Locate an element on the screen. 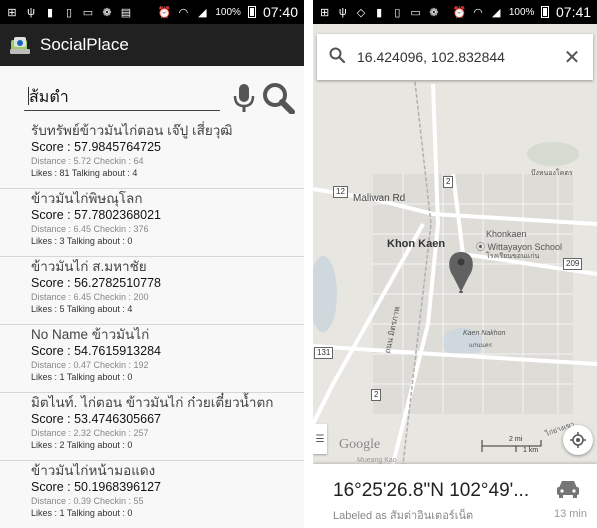  road-shield-131: 131 is located at coordinates (324, 353).